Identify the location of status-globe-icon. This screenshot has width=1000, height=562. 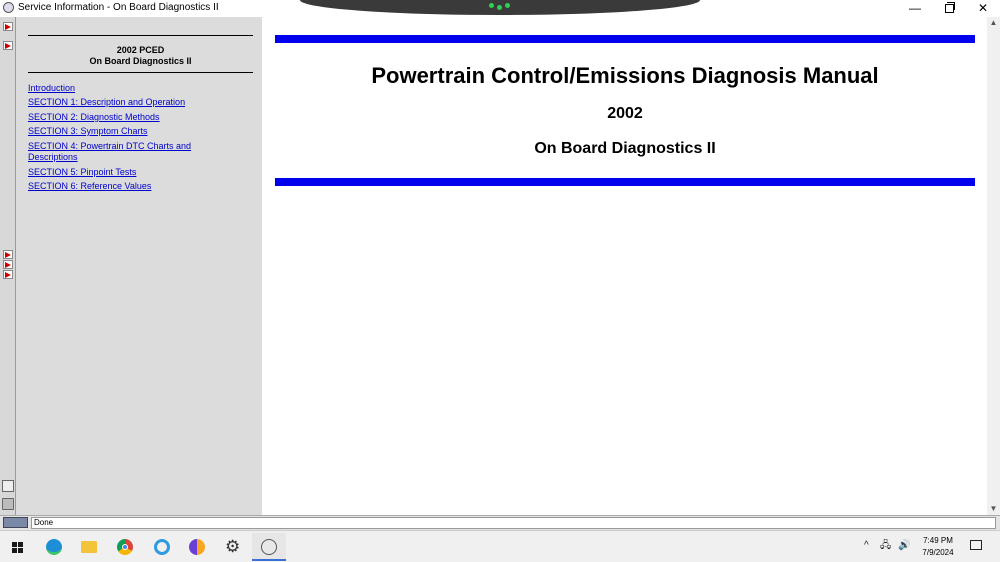
(15, 522).